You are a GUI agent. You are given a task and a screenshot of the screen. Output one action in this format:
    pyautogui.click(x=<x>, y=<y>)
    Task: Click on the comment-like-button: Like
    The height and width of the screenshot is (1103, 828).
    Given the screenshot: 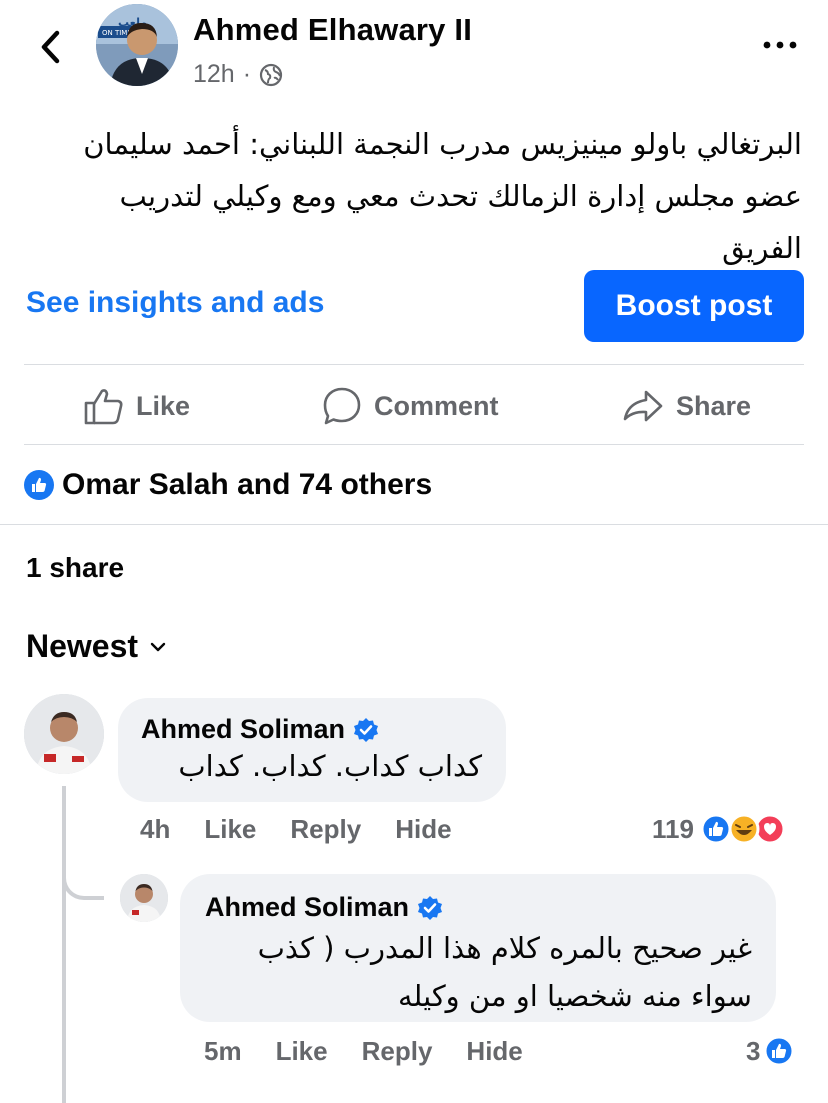 What is the action you would take?
    pyautogui.click(x=230, y=829)
    